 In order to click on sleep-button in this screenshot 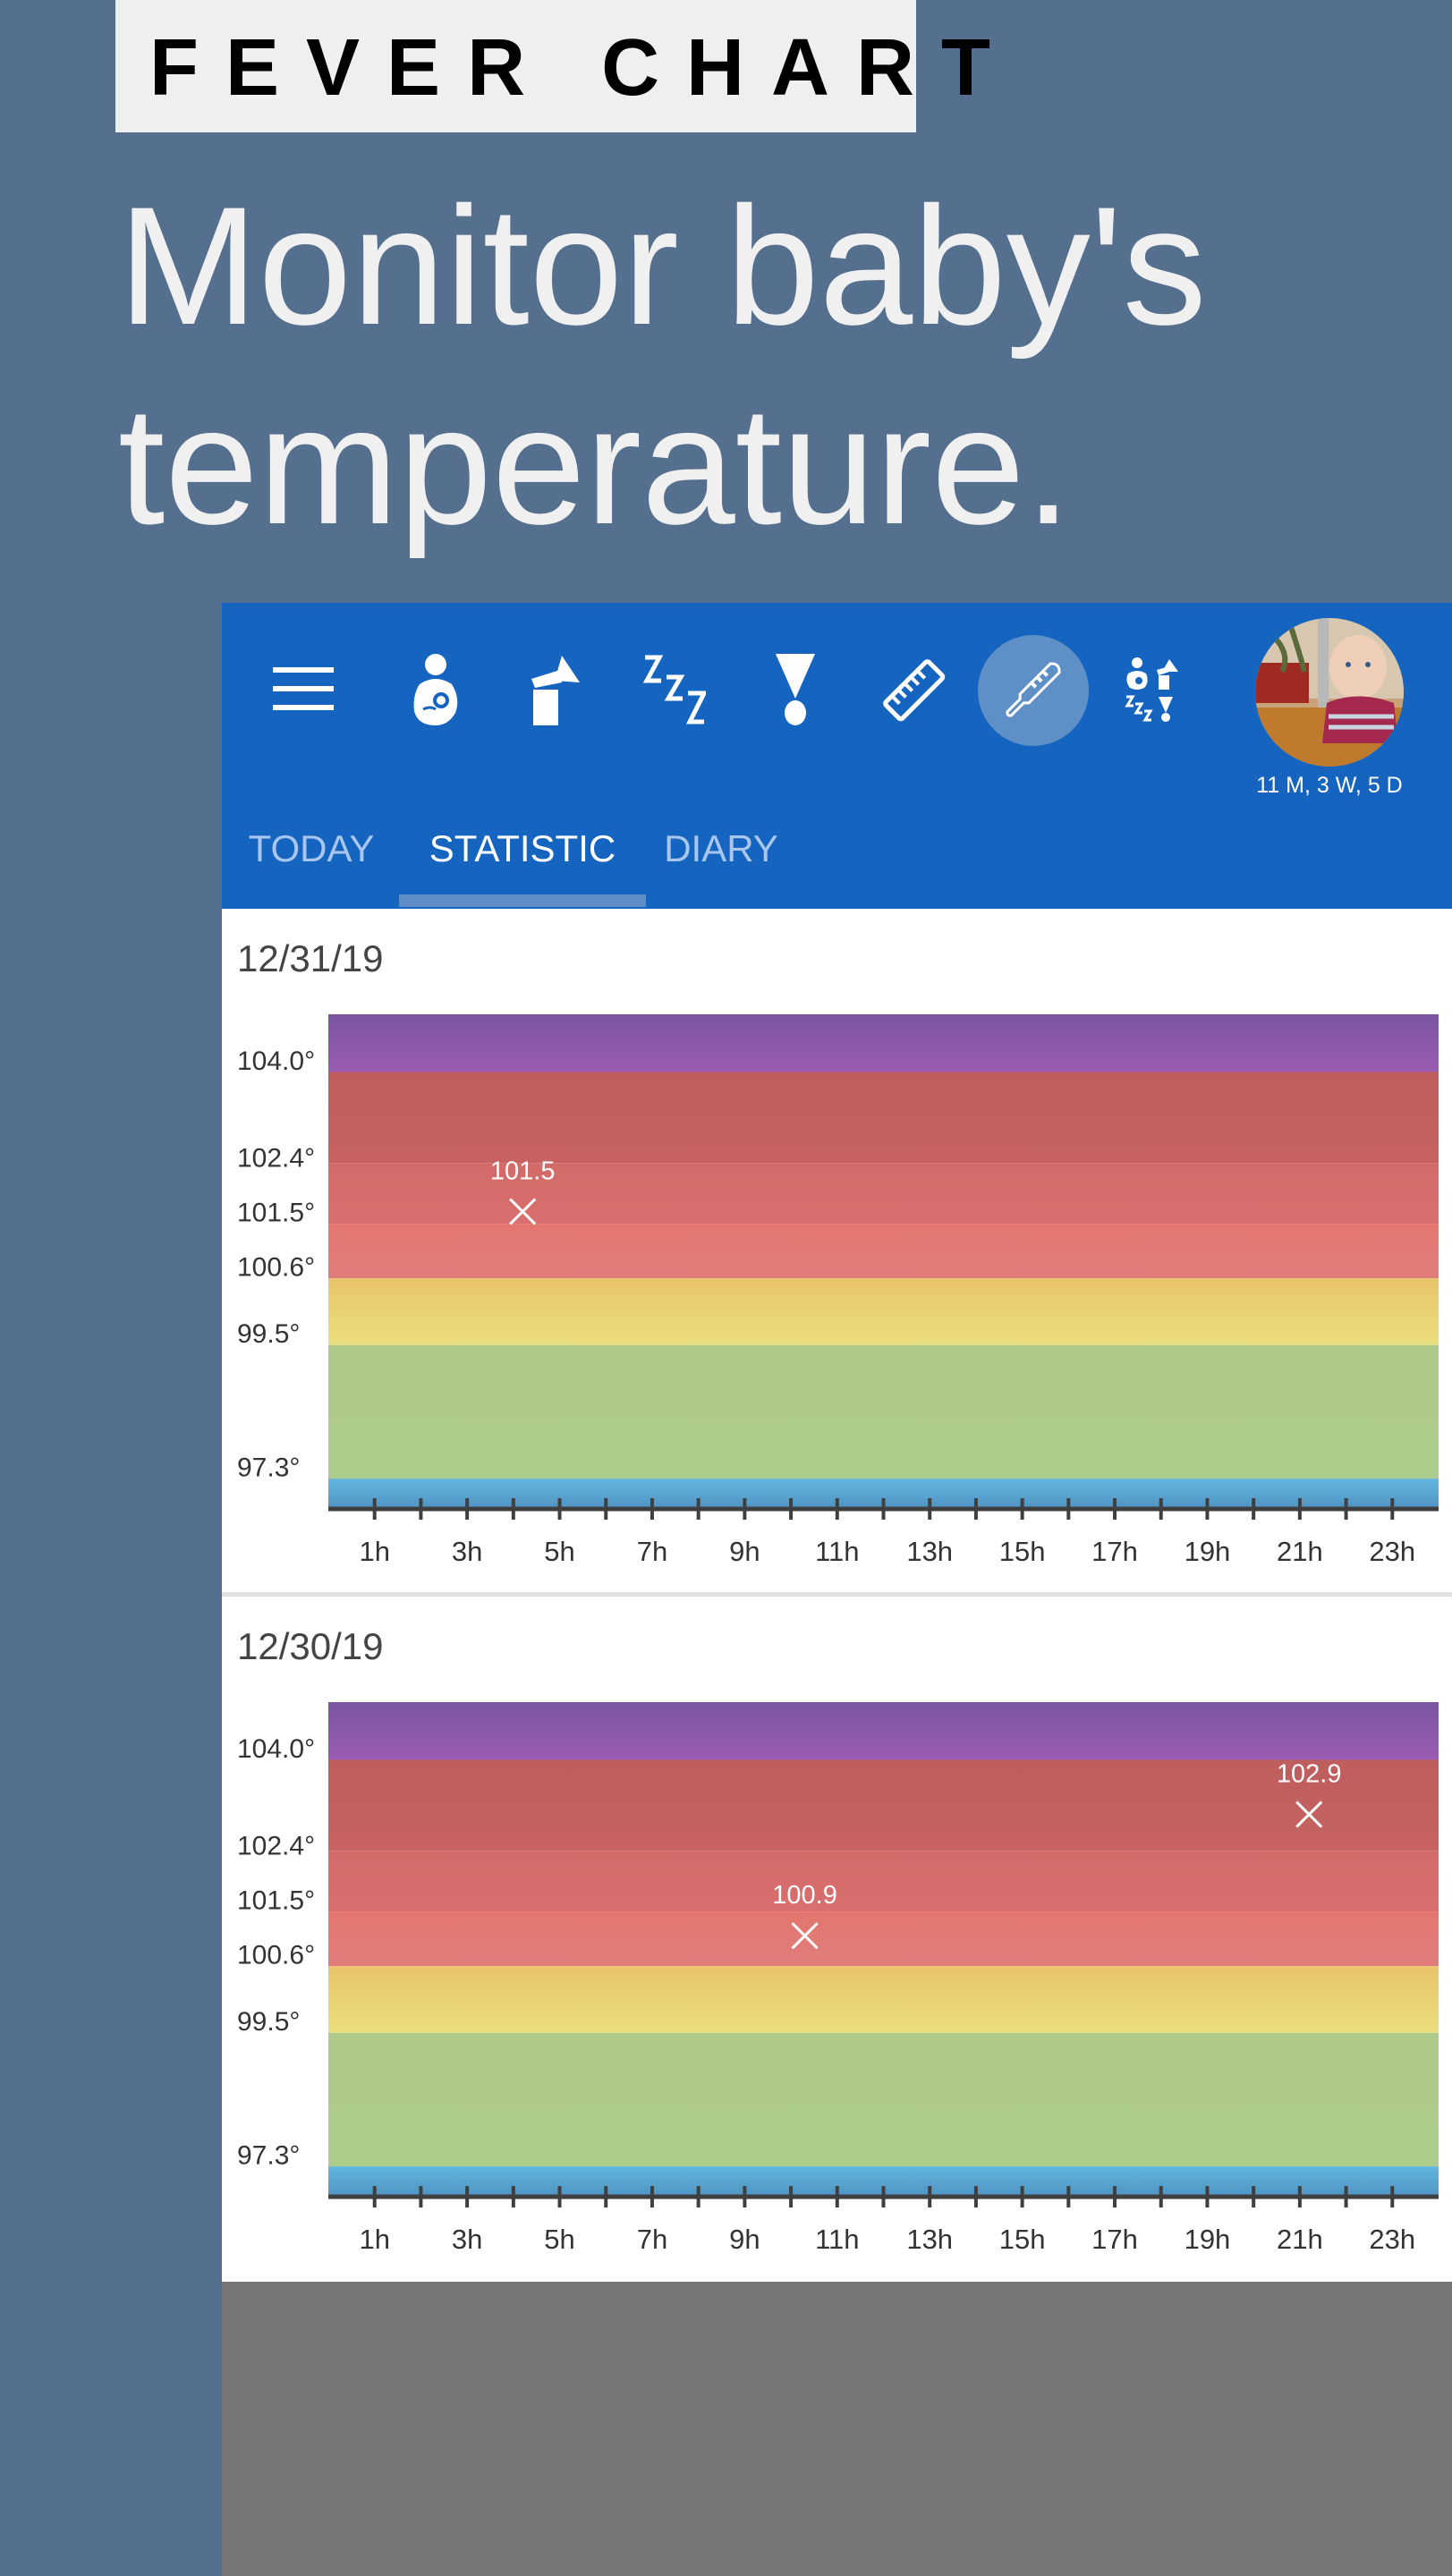, I will do `click(673, 689)`.